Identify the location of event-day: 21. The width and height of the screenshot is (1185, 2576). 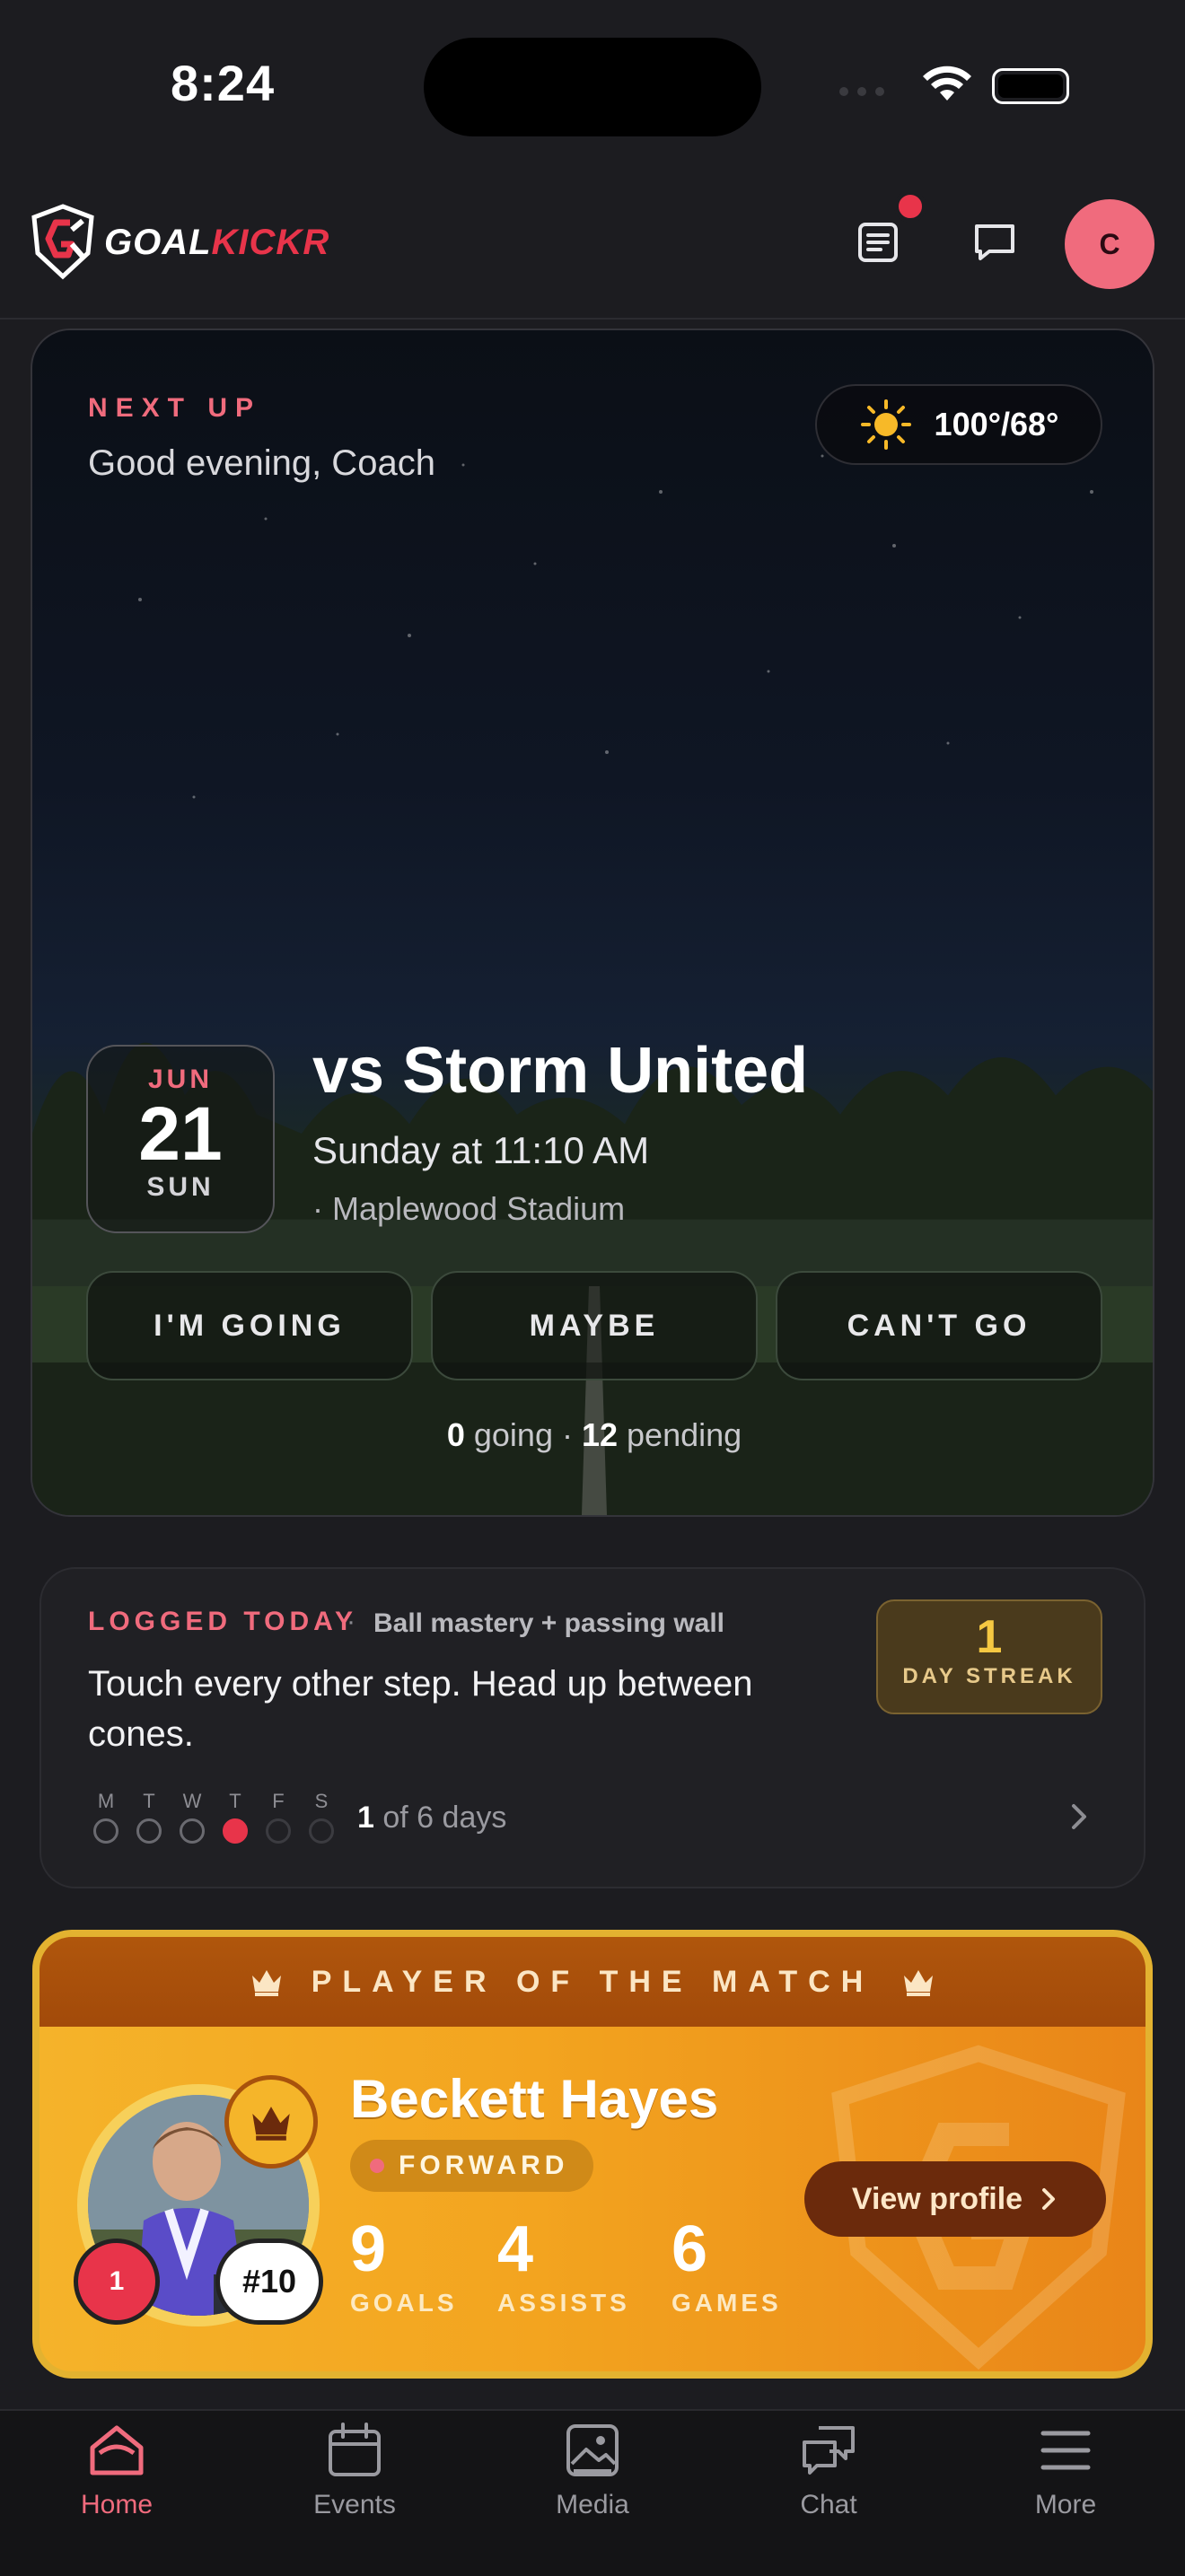
(180, 1133).